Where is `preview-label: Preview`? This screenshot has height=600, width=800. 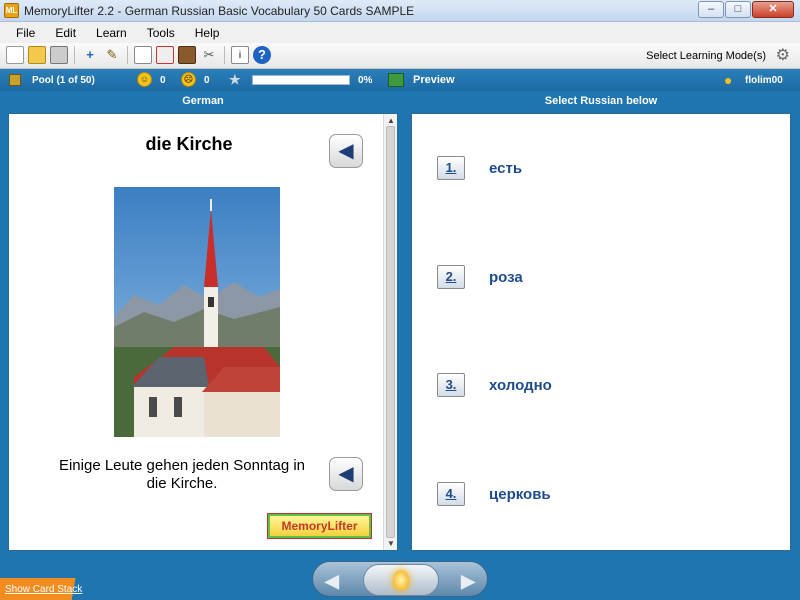
preview-label: Preview is located at coordinates (434, 80).